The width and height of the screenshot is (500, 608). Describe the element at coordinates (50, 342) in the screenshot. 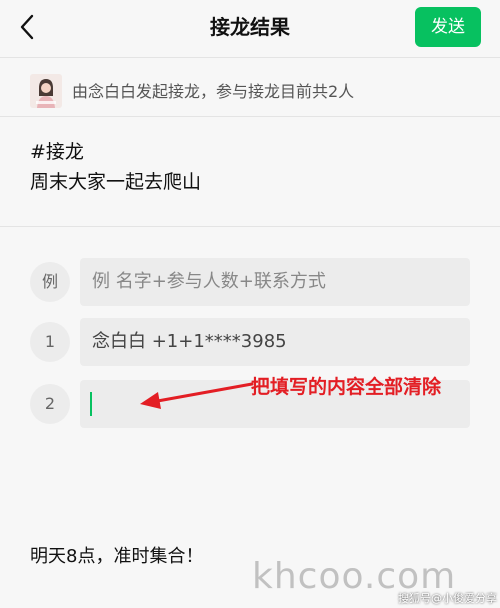

I see `entry-index: 1` at that location.